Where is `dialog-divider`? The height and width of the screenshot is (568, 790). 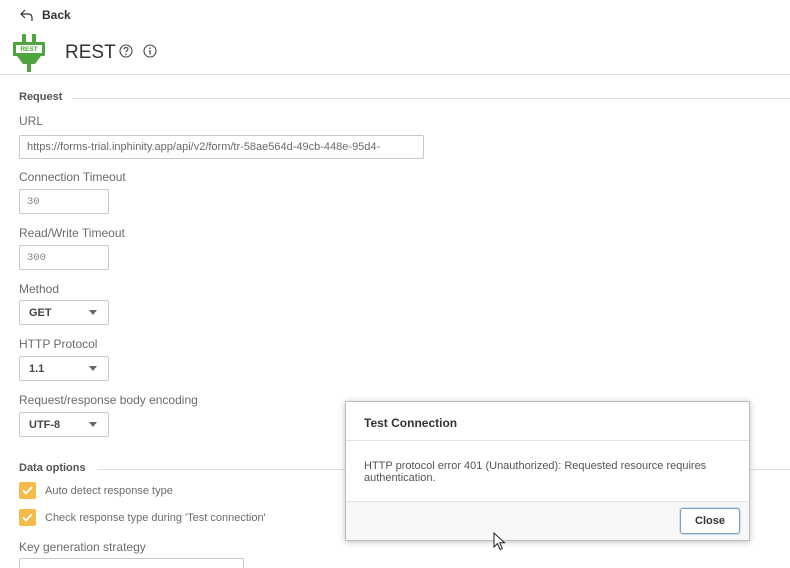
dialog-divider is located at coordinates (547, 440).